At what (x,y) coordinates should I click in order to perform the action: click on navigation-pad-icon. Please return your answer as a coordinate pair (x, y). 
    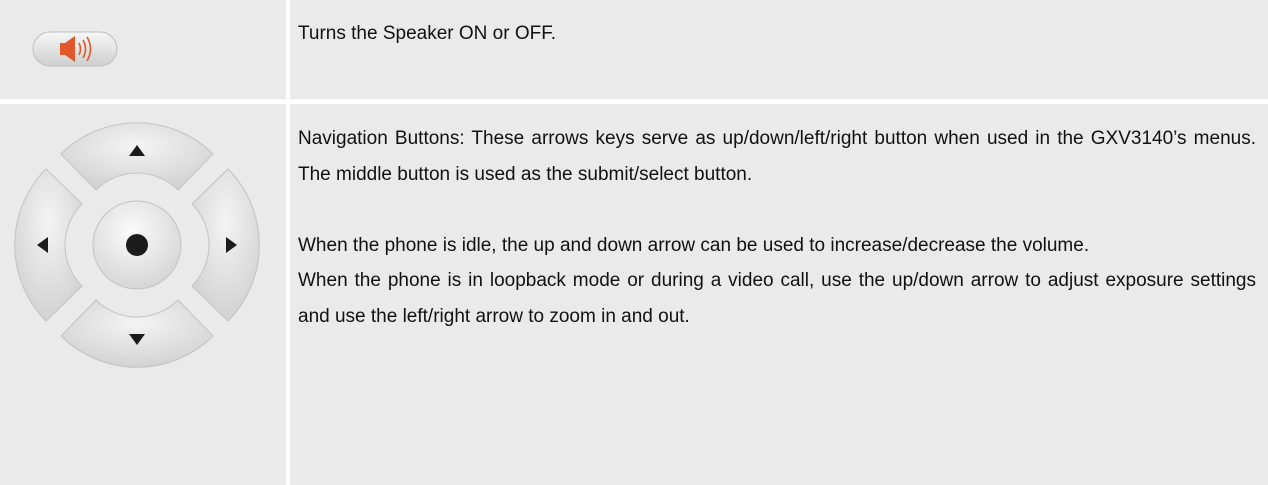
    Looking at the image, I should click on (137, 245).